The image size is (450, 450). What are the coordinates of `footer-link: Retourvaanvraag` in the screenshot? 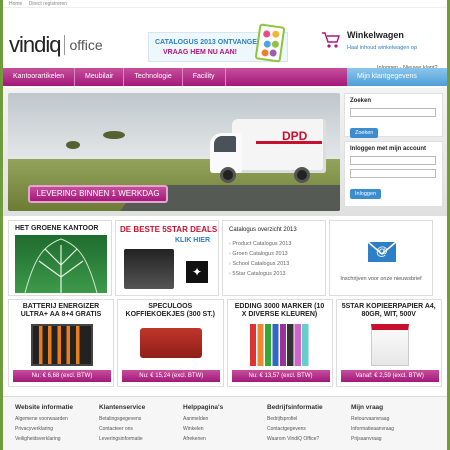 It's located at (393, 419).